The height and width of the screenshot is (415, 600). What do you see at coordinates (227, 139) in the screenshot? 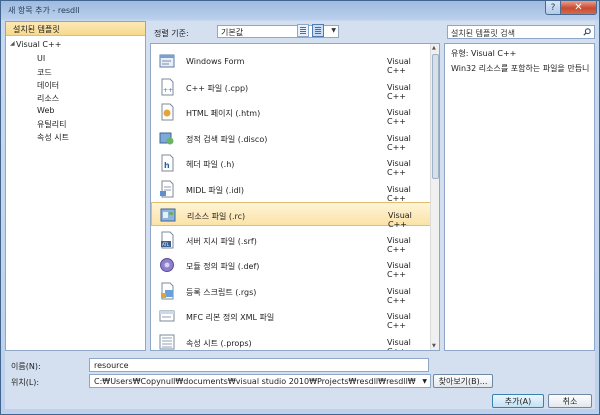
I see `template-name: 정적 검색 파일 (.disco)` at bounding box center [227, 139].